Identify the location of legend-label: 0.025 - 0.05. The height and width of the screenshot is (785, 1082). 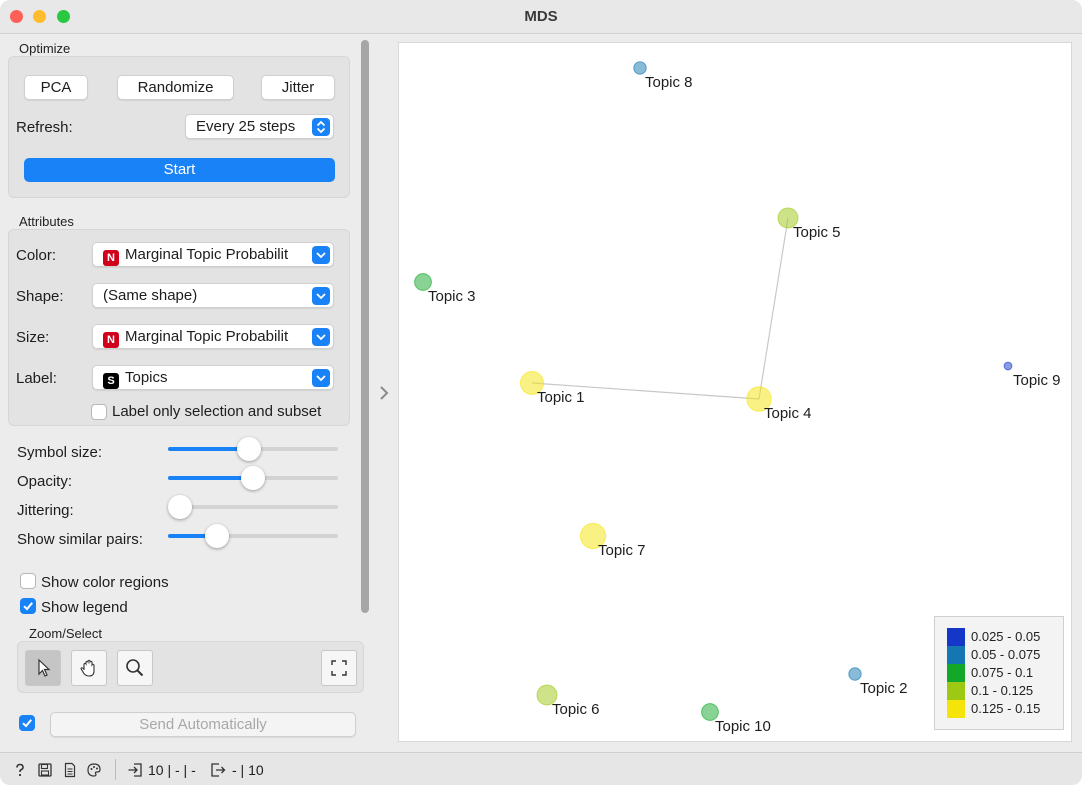
(1006, 636).